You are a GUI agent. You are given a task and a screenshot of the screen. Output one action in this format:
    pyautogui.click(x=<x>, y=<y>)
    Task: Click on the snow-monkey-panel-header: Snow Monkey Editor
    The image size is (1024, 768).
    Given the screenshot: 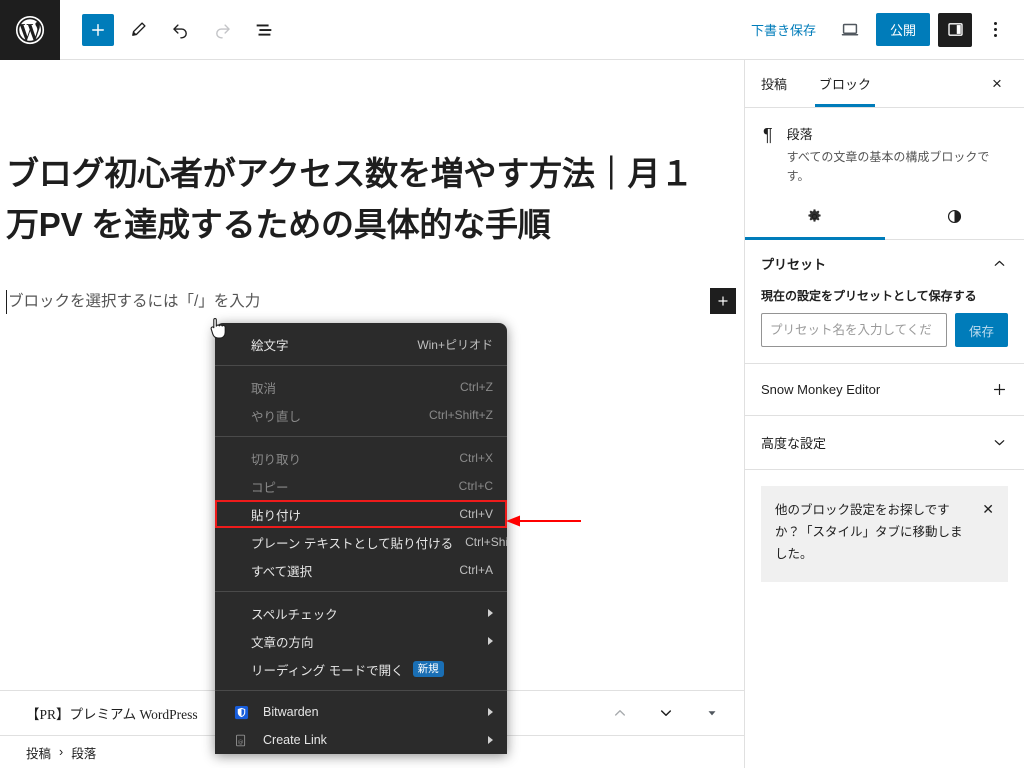 What is the action you would take?
    pyautogui.click(x=884, y=389)
    